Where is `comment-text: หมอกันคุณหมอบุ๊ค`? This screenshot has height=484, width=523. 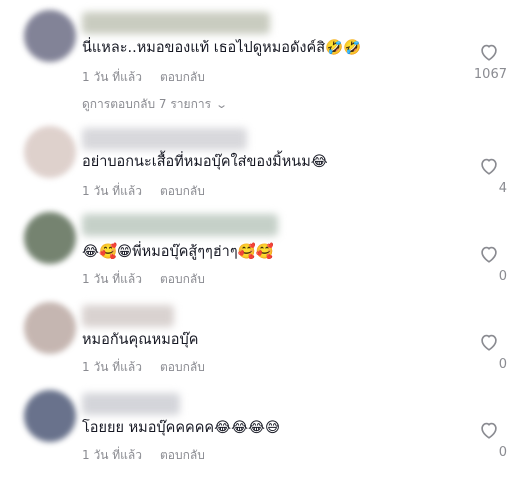 comment-text: หมอกันคุณหมอบุ๊ค is located at coordinates (140, 340).